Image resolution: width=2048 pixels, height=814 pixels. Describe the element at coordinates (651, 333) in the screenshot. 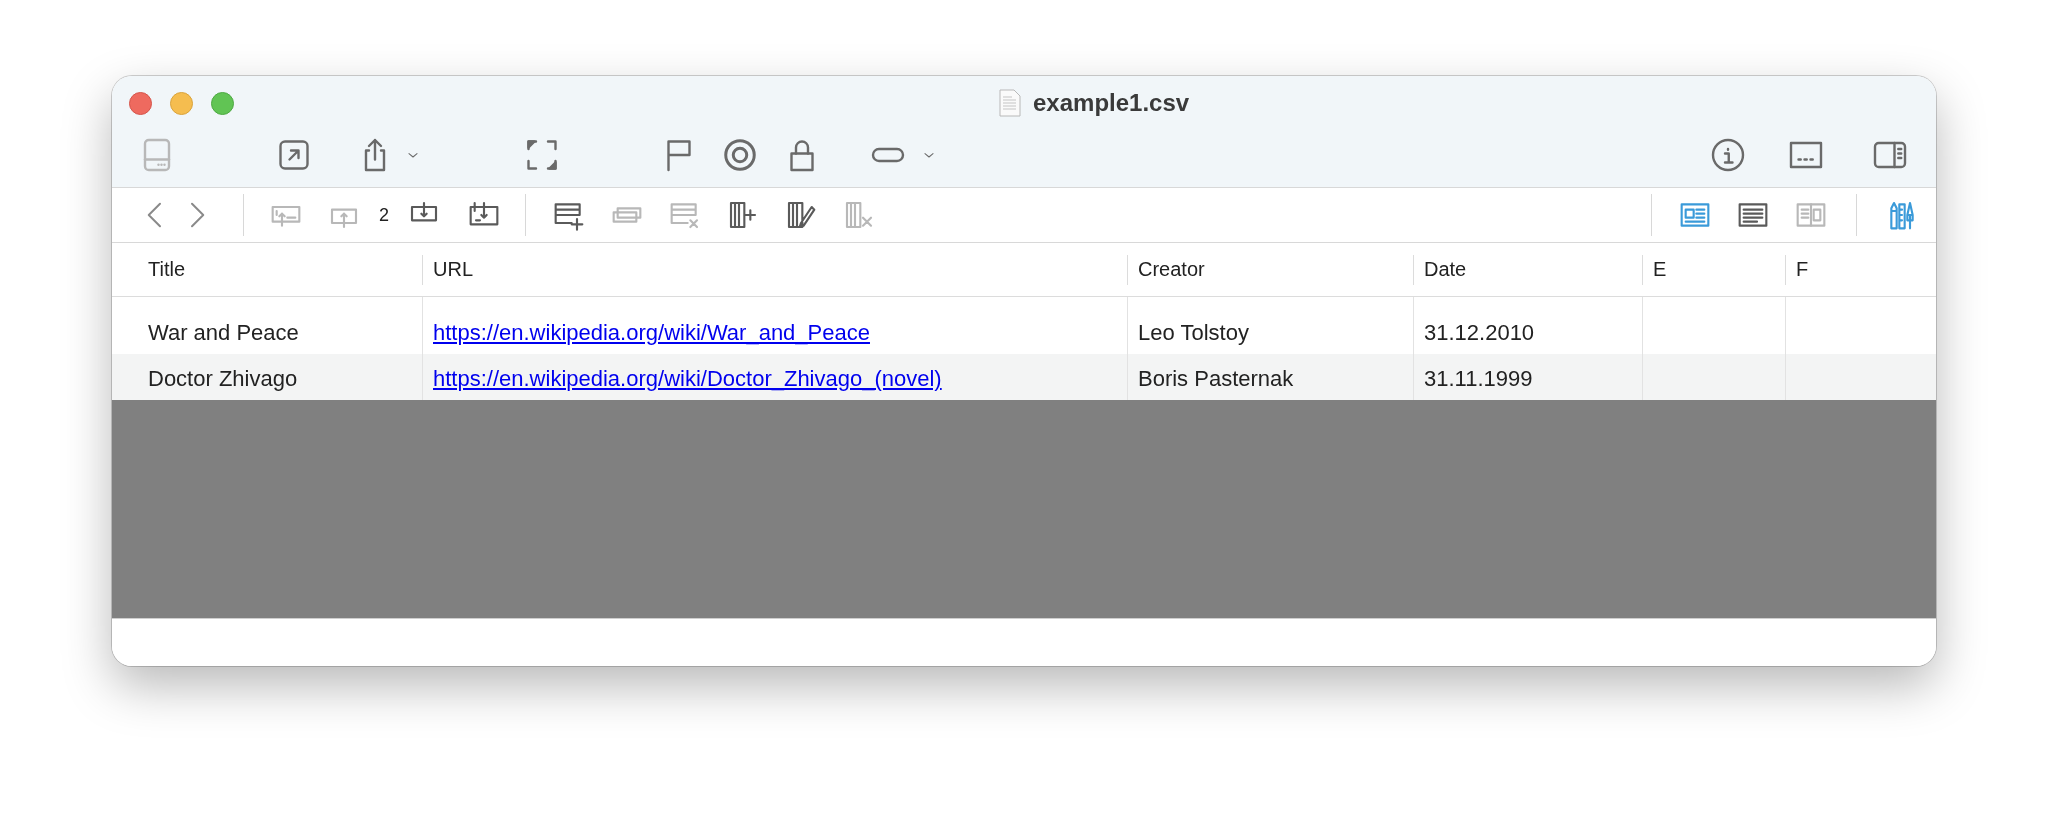

I see `url-link: https://en.wikipedia.org/wiki/War_and_Peace` at that location.